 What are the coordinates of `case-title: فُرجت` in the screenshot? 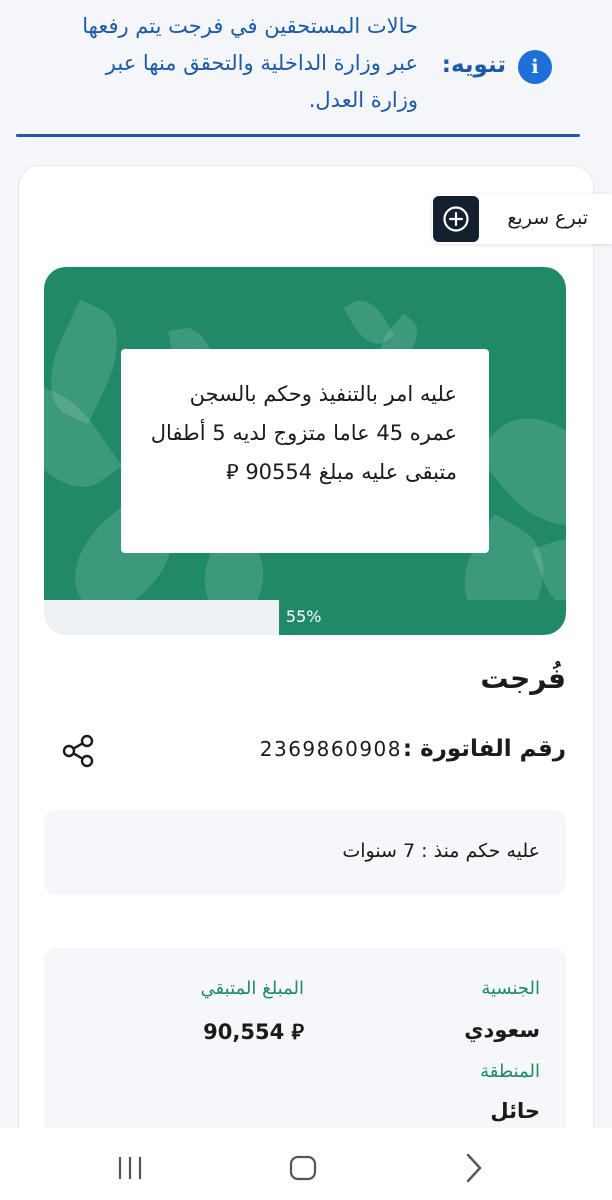 It's located at (523, 678).